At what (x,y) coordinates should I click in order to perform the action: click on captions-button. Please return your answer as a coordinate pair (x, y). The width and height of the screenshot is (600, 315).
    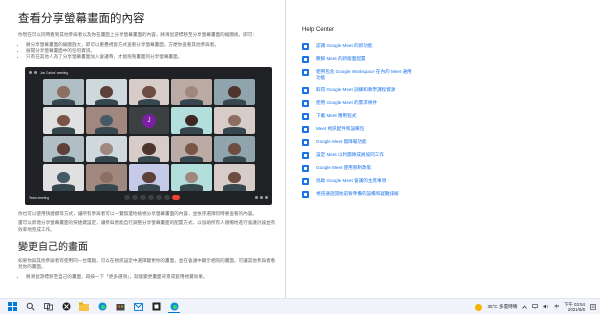
    Looking at the image, I should click on (143, 198).